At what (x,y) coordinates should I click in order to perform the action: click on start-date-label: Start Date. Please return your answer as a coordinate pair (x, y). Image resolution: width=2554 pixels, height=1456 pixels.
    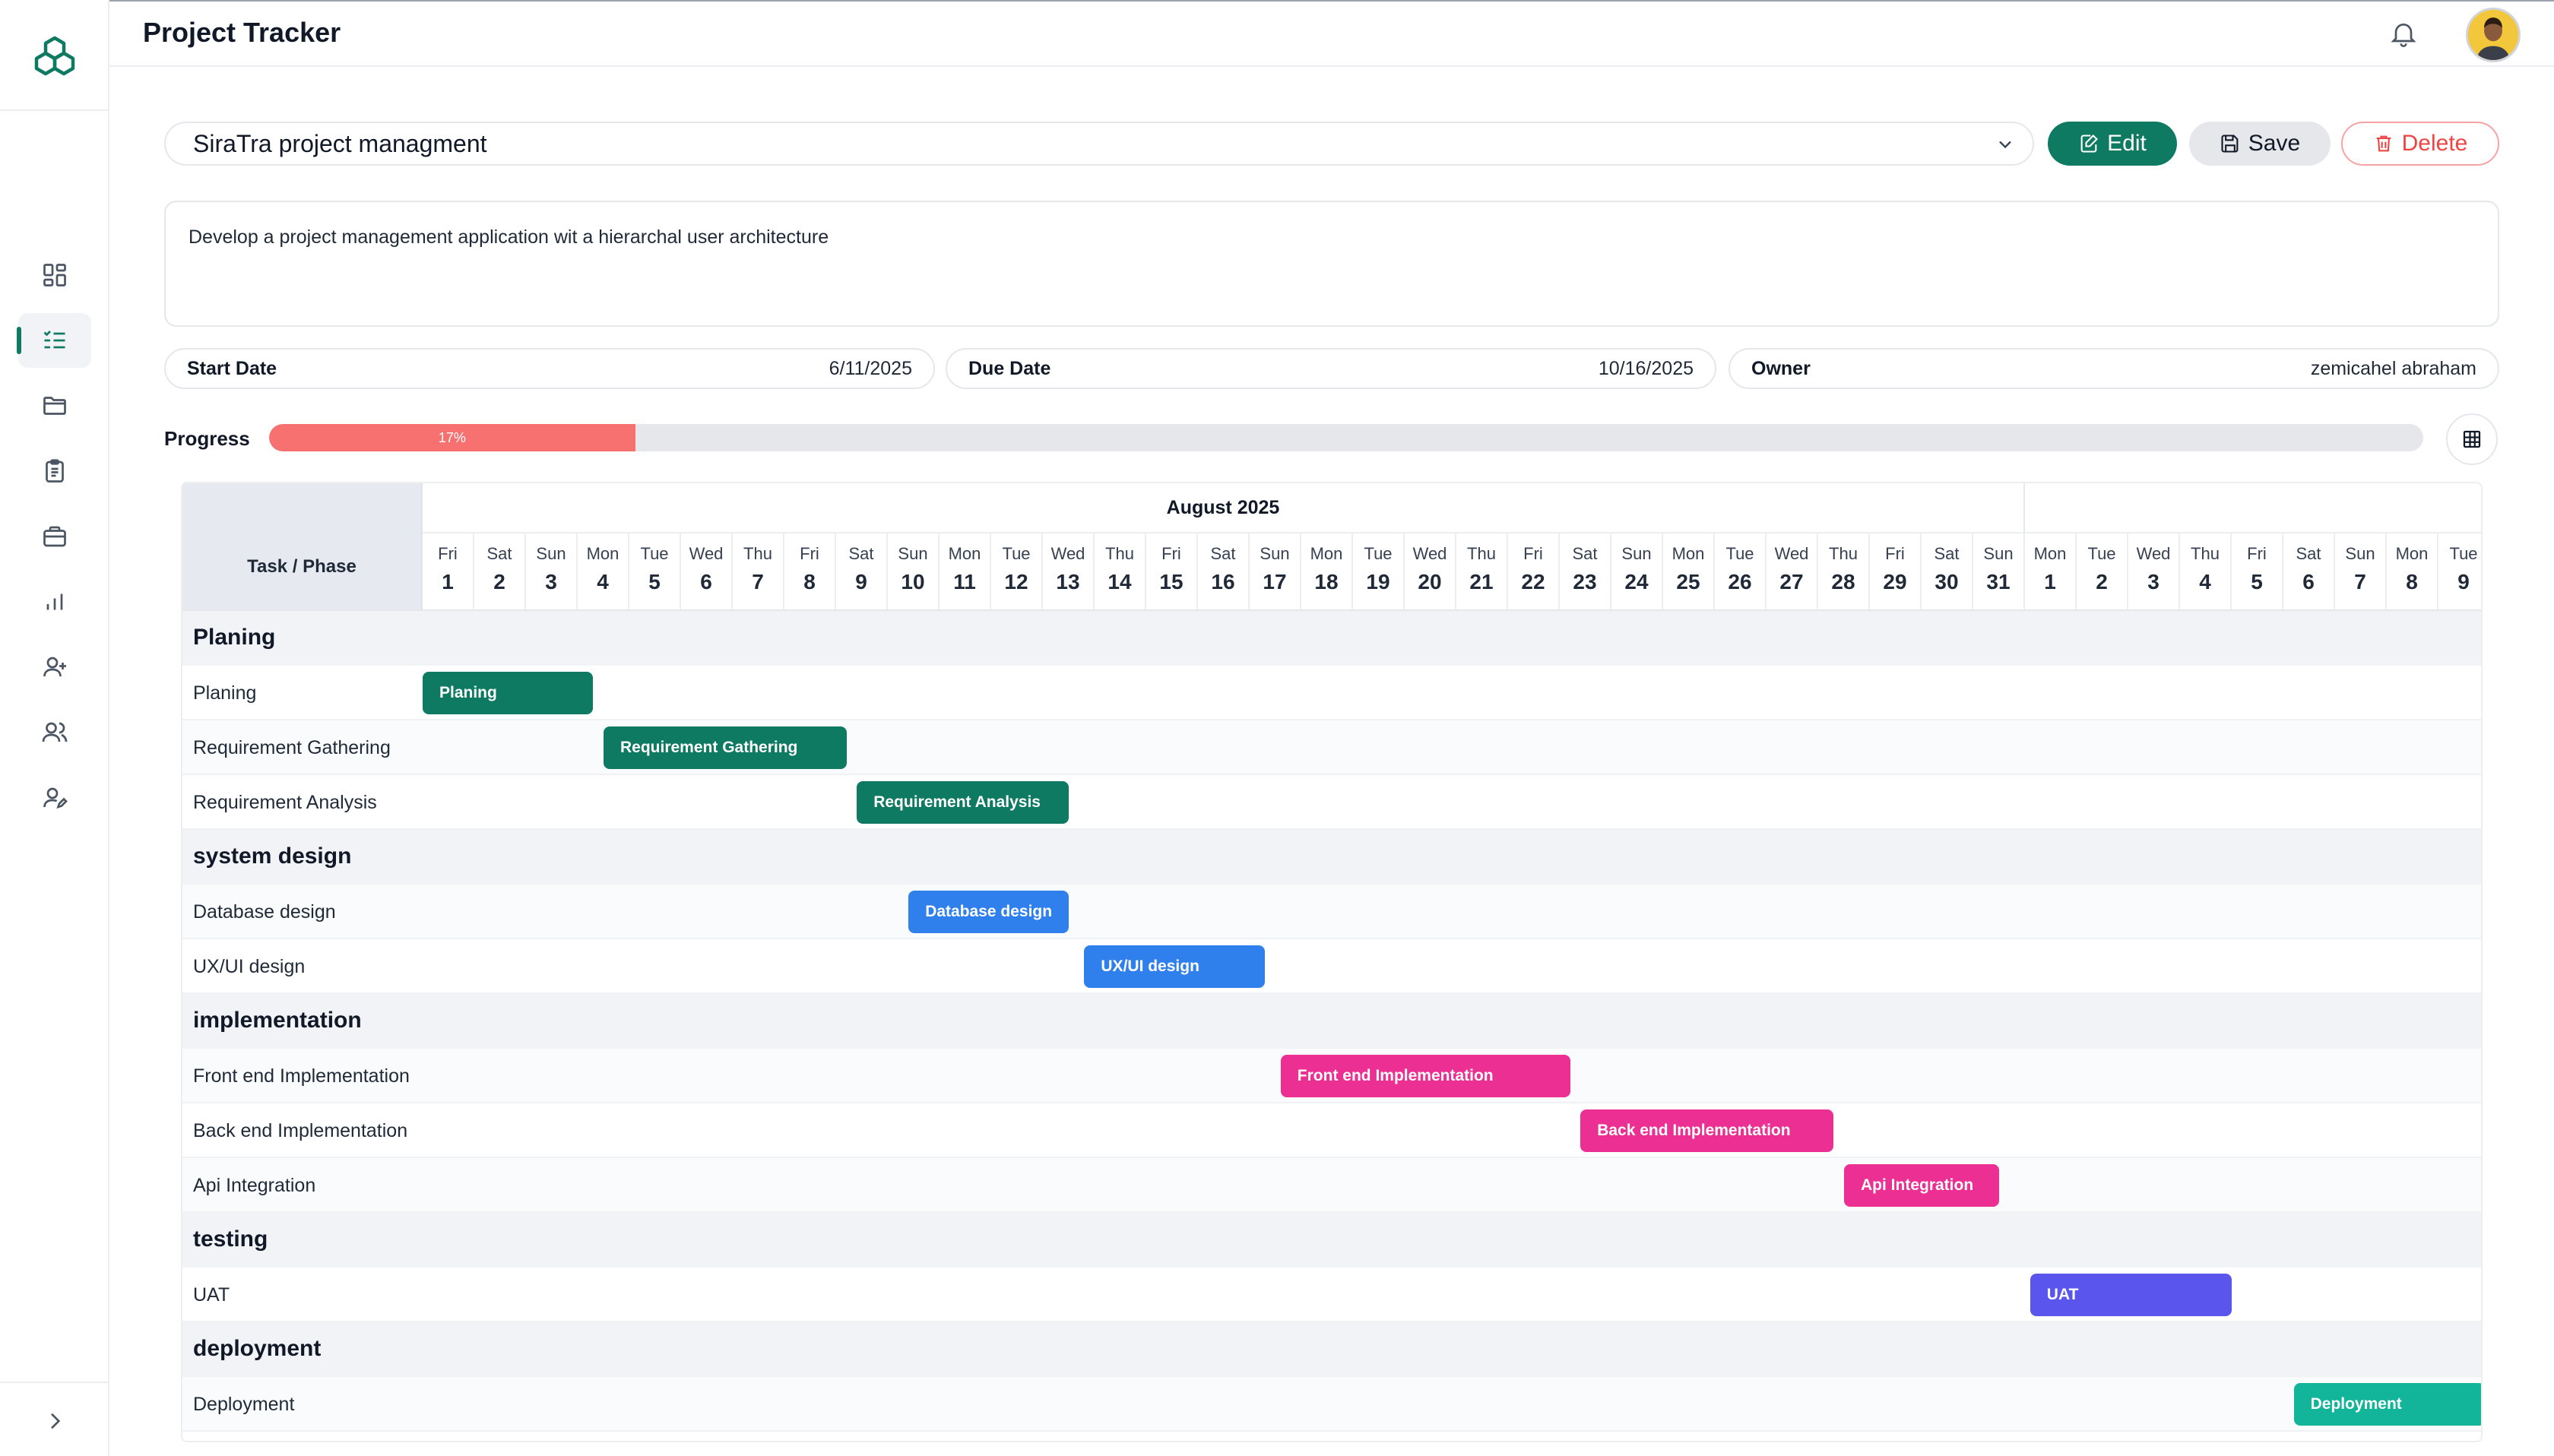
    Looking at the image, I should click on (232, 368).